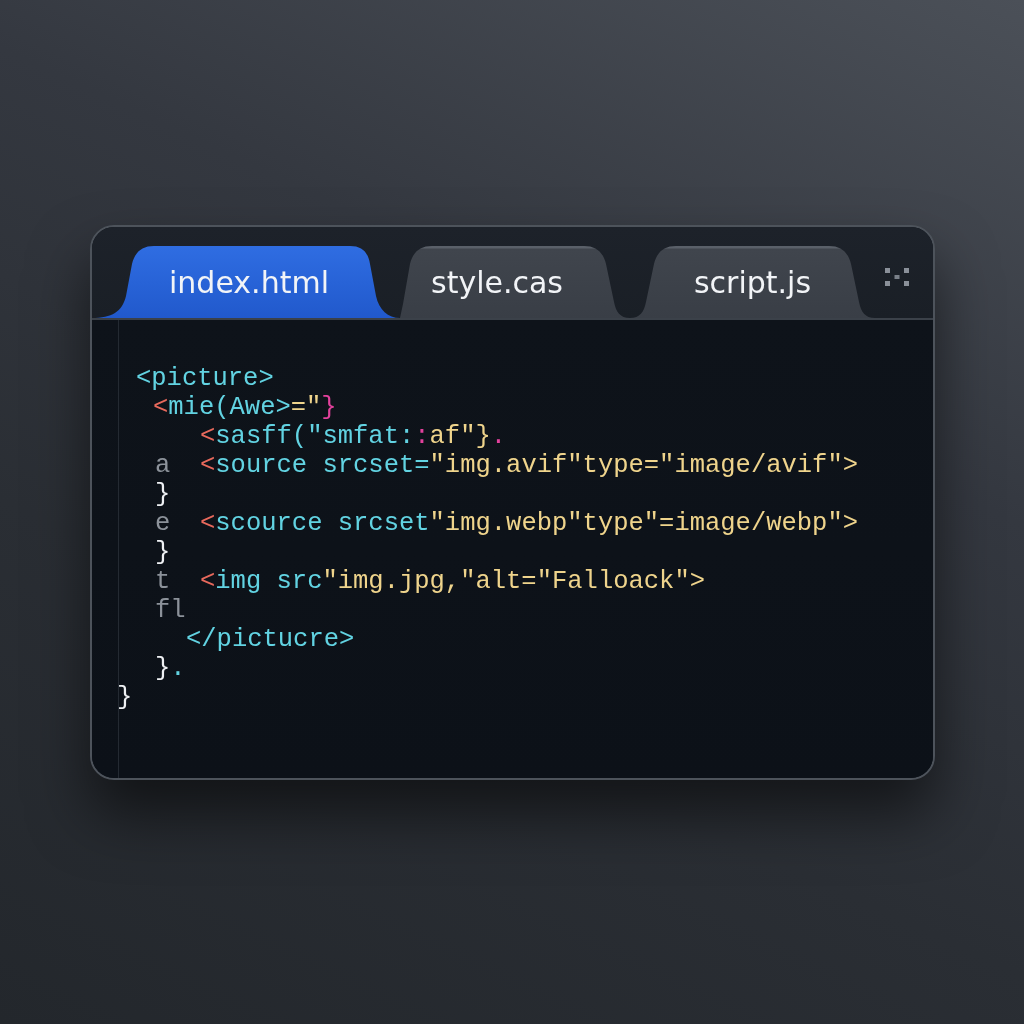  I want to click on code-line: <img src"img.jpg,"alt="Falloack">, so click(452, 581).